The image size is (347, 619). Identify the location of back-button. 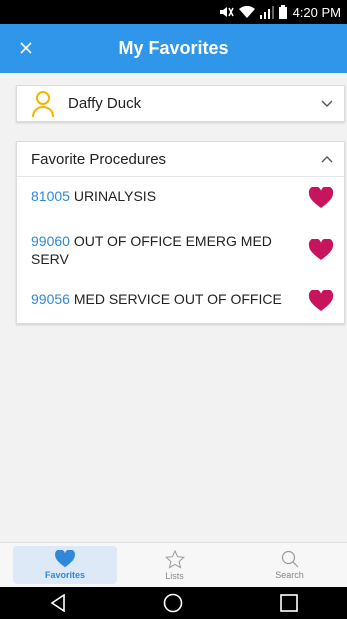
(58, 603).